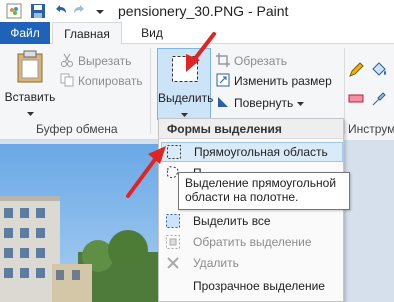 Image resolution: width=394 pixels, height=302 pixels. I want to click on menu-item-invert-selection: Обратить выделение, so click(252, 242).